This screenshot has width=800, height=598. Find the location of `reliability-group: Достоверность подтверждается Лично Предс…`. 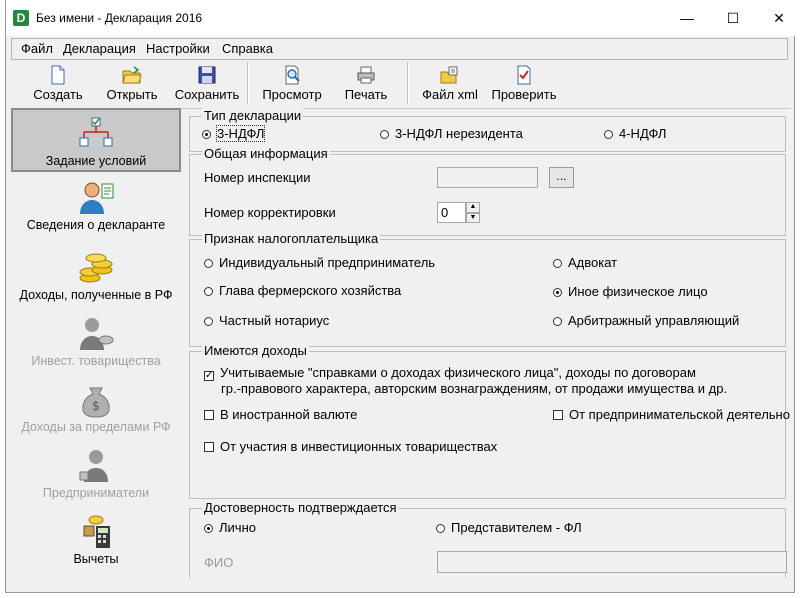

reliability-group: Достоверность подтверждается Лично Предс… is located at coordinates (488, 539).